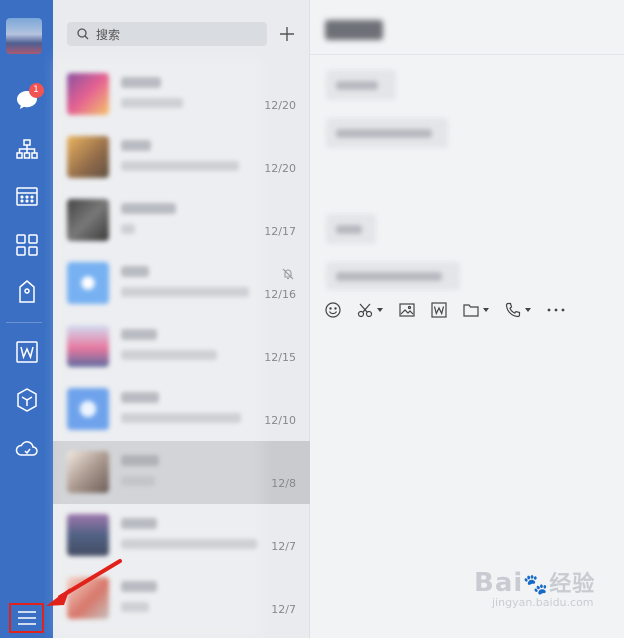 Image resolution: width=624 pixels, height=638 pixels. What do you see at coordinates (572, 584) in the screenshot?
I see `watermark-suffix: 经验` at bounding box center [572, 584].